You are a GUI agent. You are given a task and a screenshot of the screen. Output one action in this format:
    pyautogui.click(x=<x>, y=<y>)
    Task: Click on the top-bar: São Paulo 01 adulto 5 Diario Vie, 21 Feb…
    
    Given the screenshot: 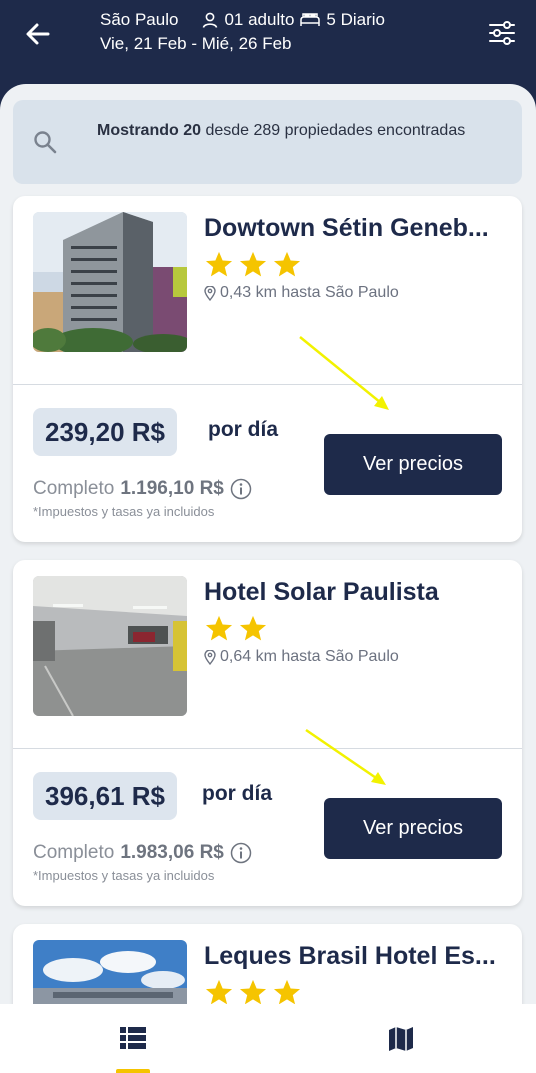 What is the action you would take?
    pyautogui.click(x=268, y=37)
    